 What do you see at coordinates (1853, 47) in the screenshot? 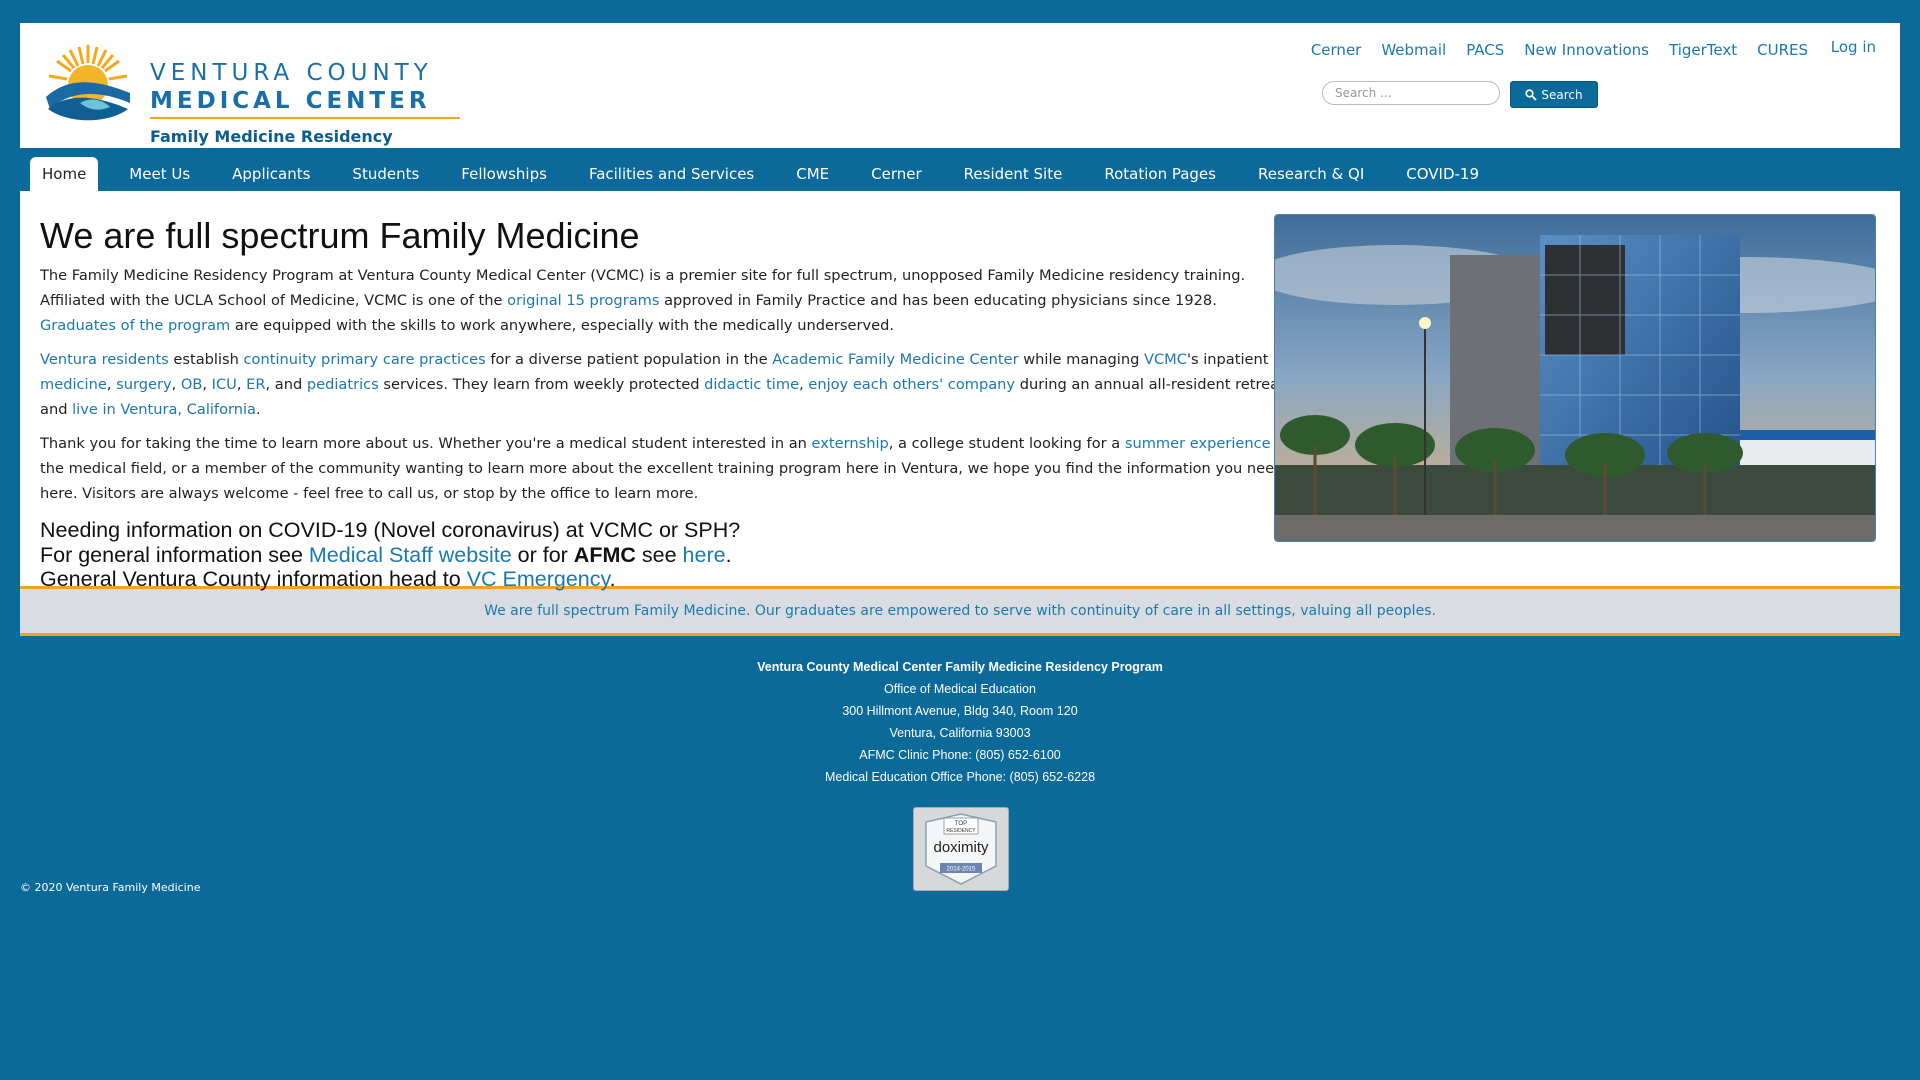
I see `login-link: Log in` at bounding box center [1853, 47].